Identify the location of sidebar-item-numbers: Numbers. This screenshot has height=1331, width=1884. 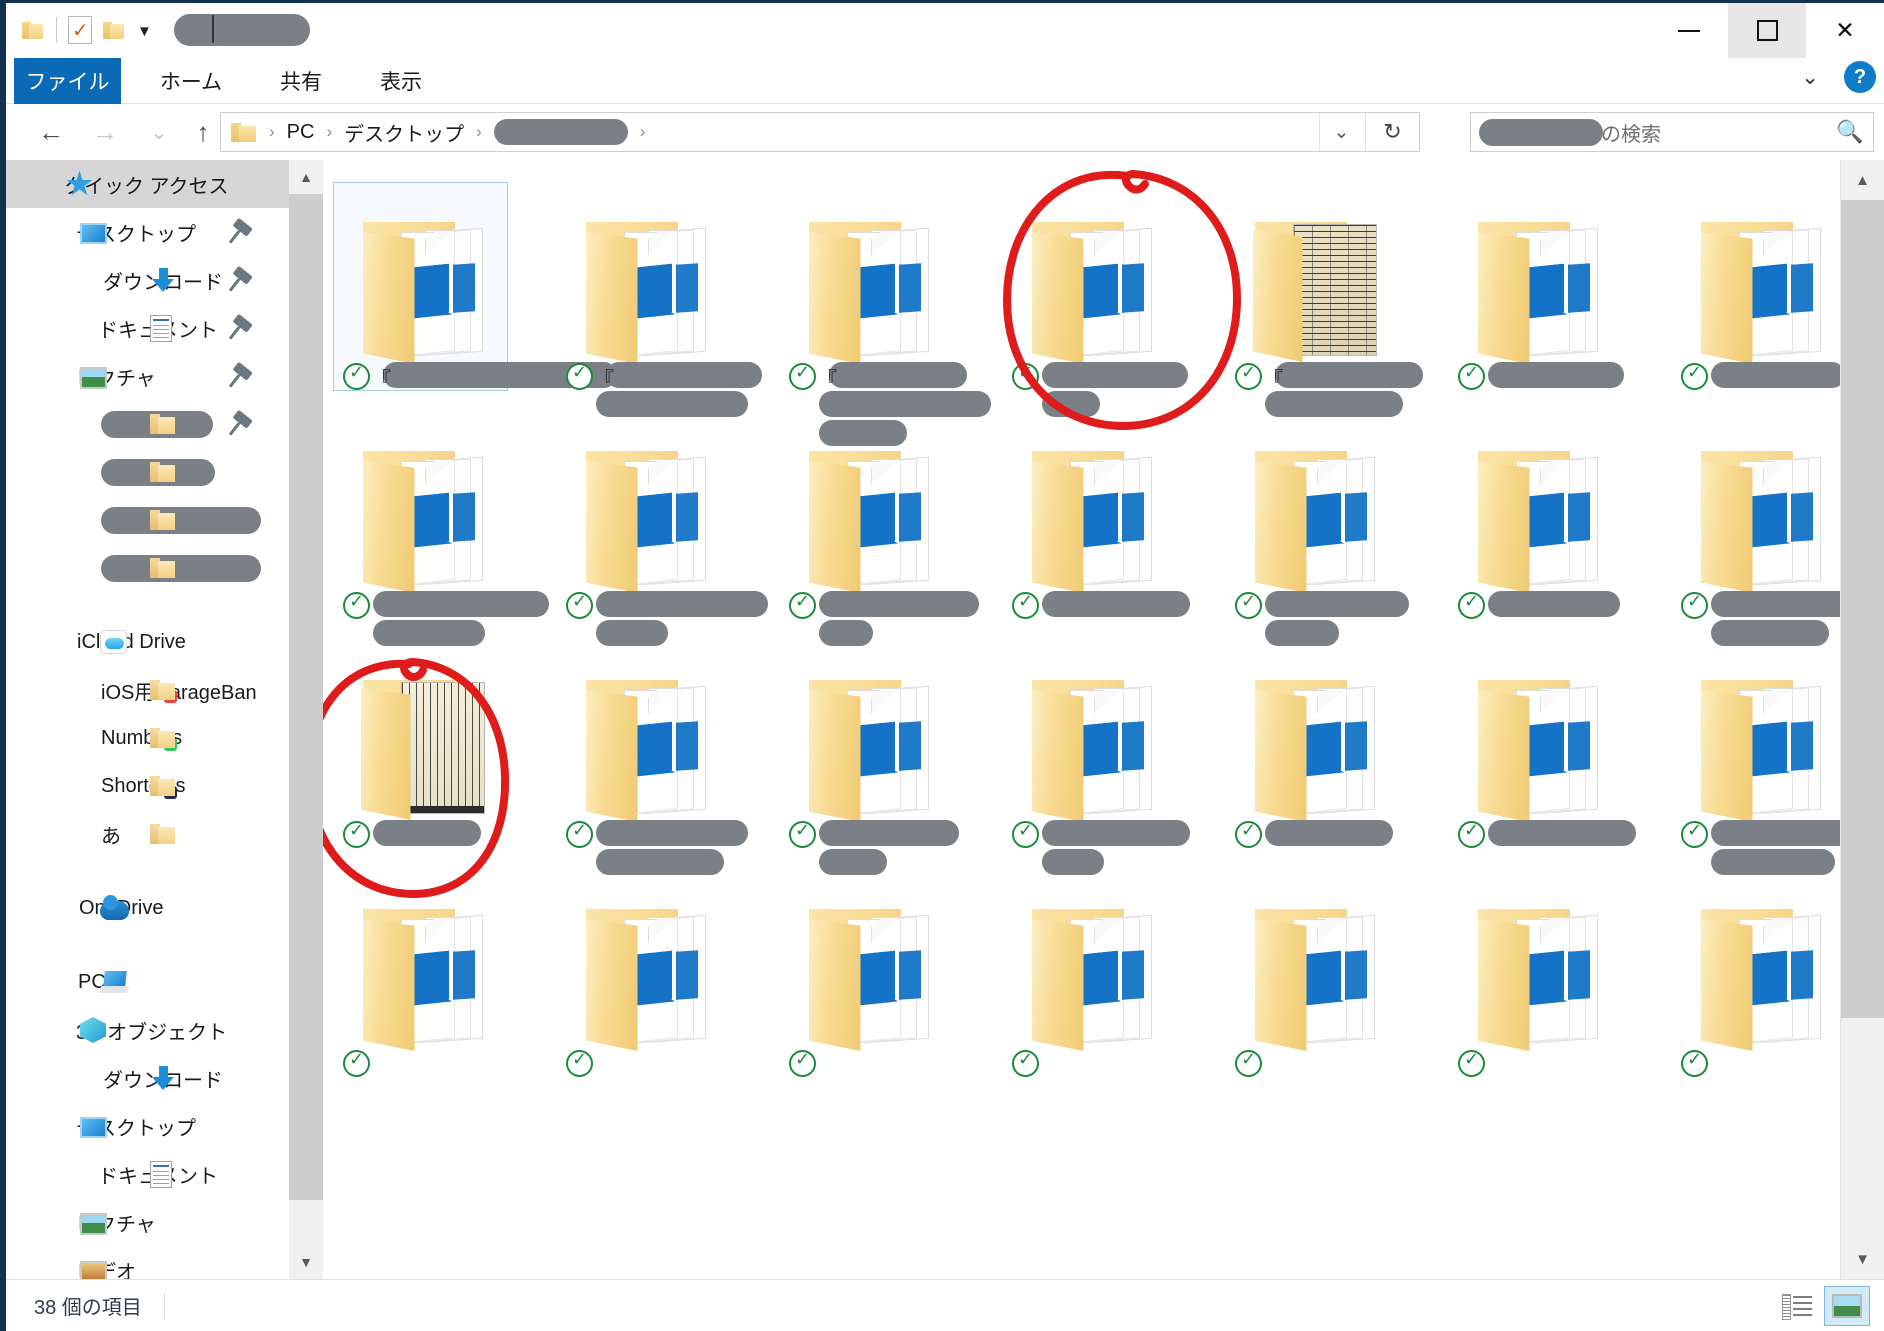
(147, 738).